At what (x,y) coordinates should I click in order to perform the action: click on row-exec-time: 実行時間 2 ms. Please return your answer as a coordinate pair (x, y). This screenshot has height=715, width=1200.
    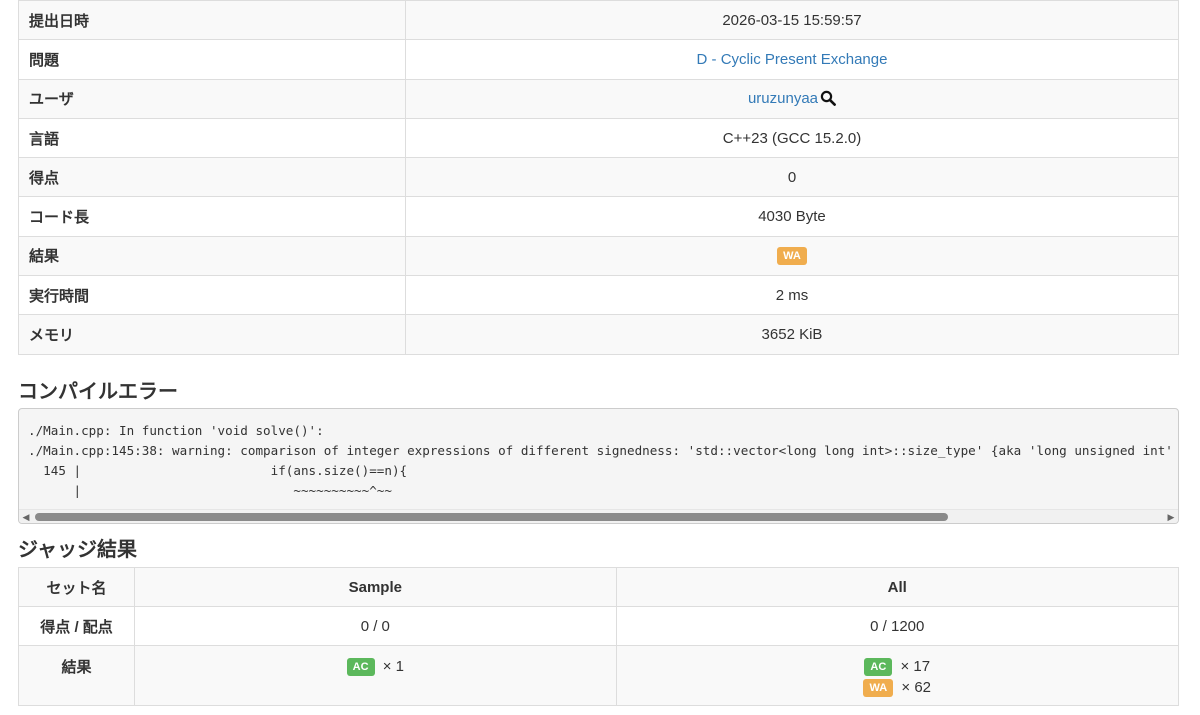
    Looking at the image, I should click on (598, 295).